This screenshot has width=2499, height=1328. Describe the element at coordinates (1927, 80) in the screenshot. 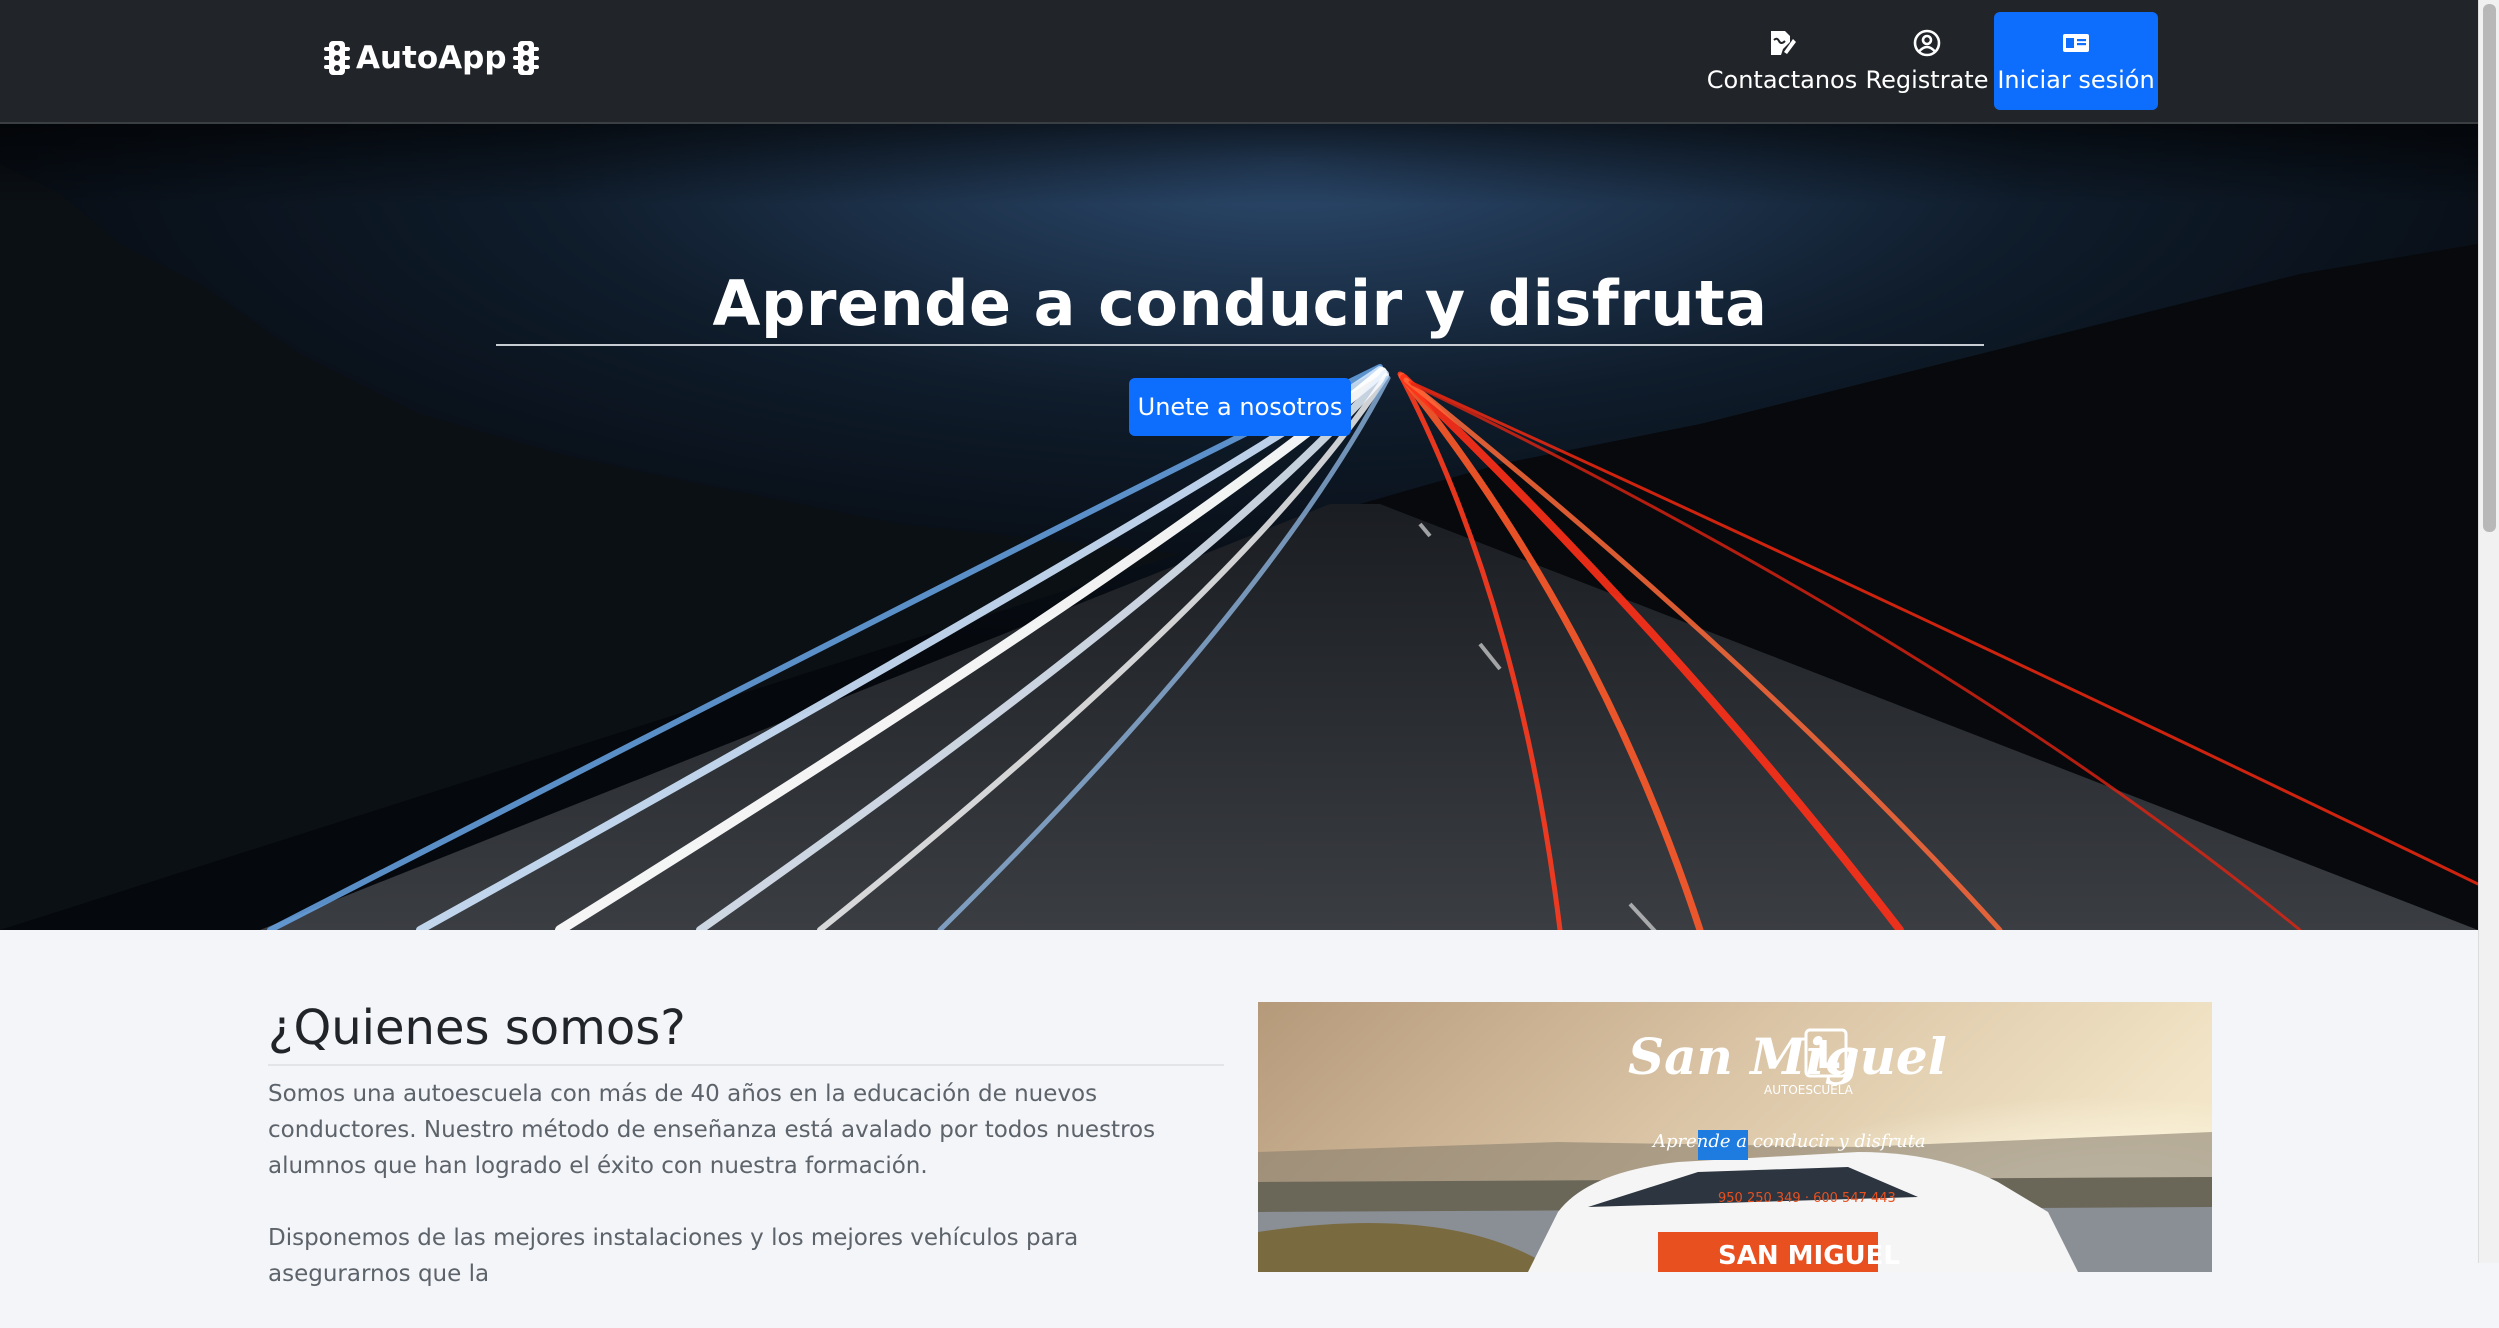

I see `nav-registrate-label: Registrate` at that location.